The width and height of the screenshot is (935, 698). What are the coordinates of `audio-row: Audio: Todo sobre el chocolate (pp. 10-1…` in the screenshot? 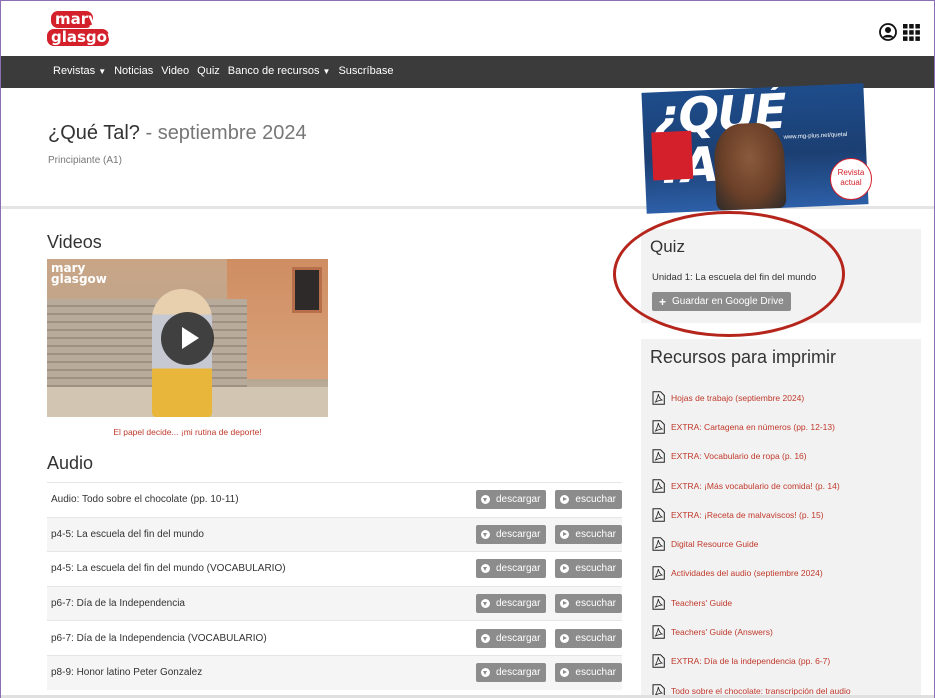 It's located at (334, 499).